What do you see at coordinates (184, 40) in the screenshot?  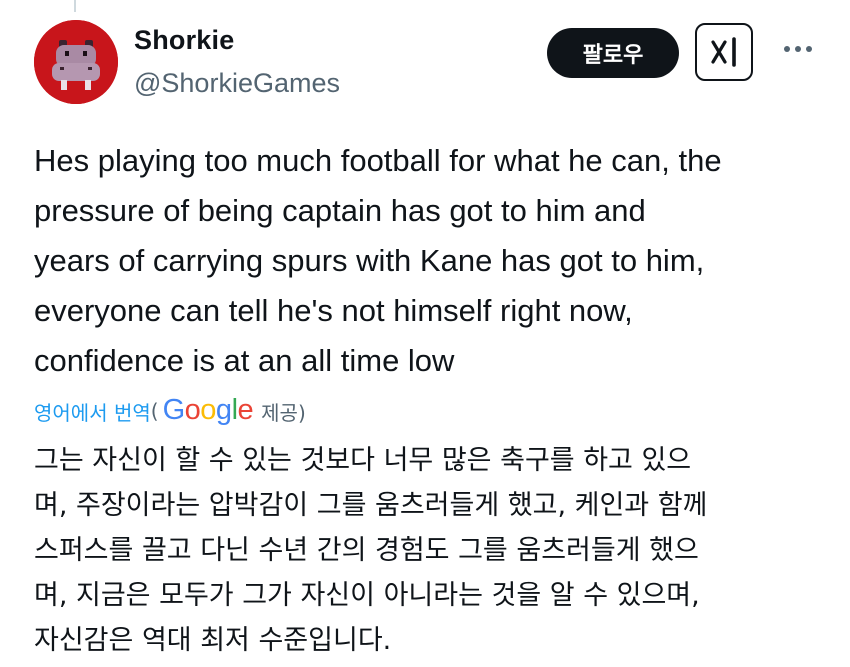 I see `author-display-name: Shorkie` at bounding box center [184, 40].